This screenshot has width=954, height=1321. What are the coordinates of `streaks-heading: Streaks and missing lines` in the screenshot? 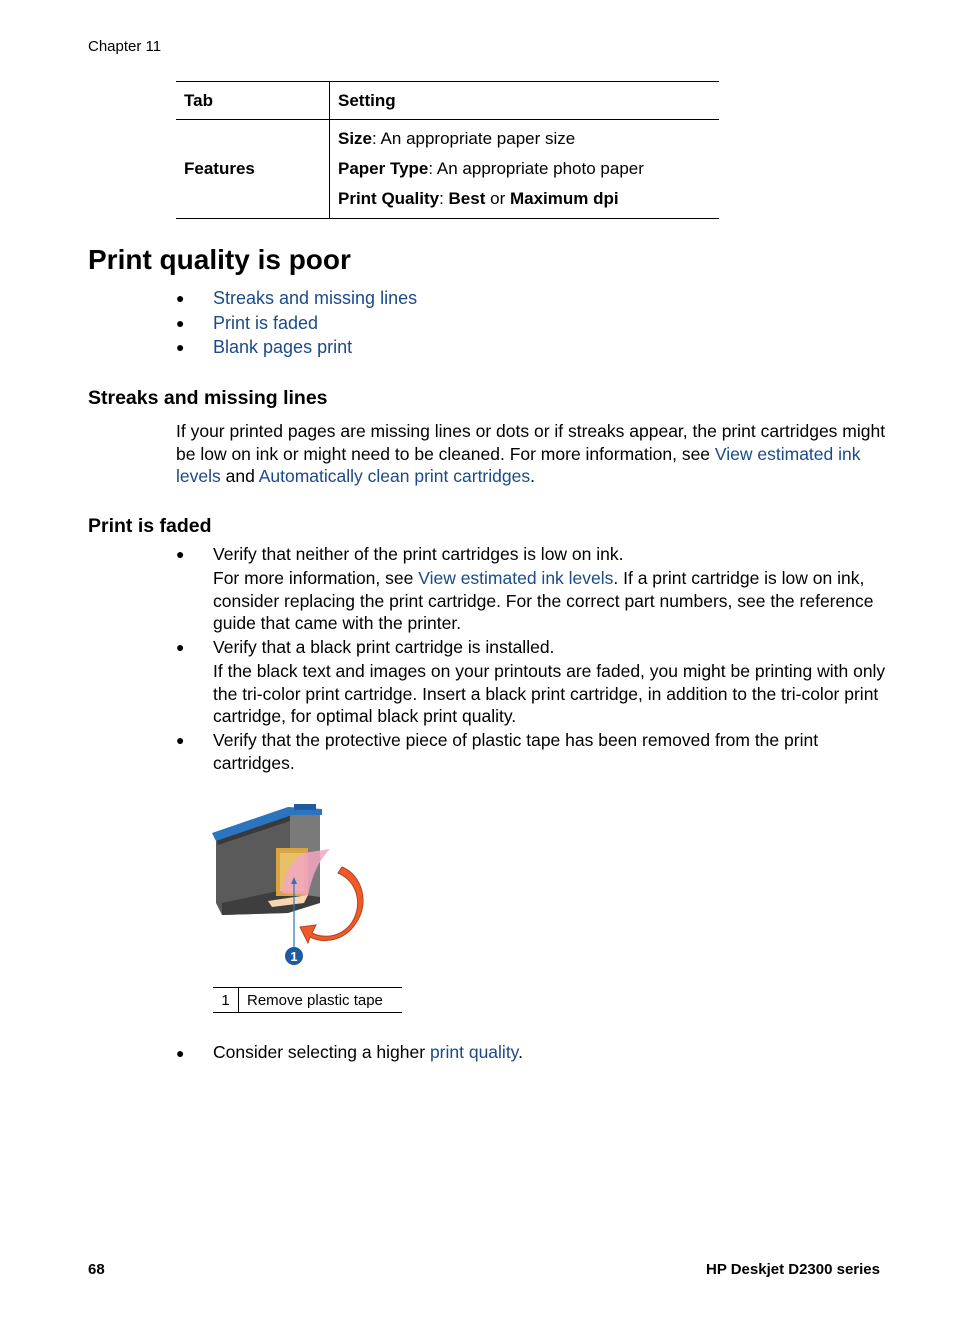 It's located at (208, 398).